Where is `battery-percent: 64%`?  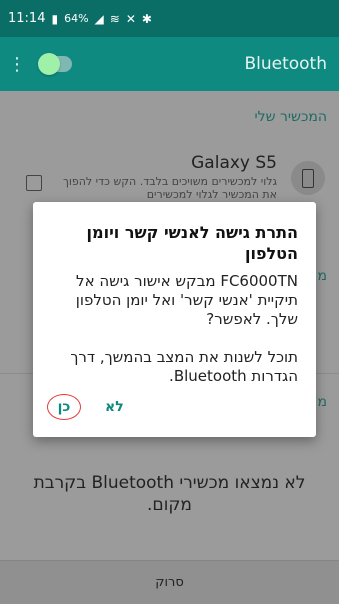 battery-percent: 64% is located at coordinates (76, 18).